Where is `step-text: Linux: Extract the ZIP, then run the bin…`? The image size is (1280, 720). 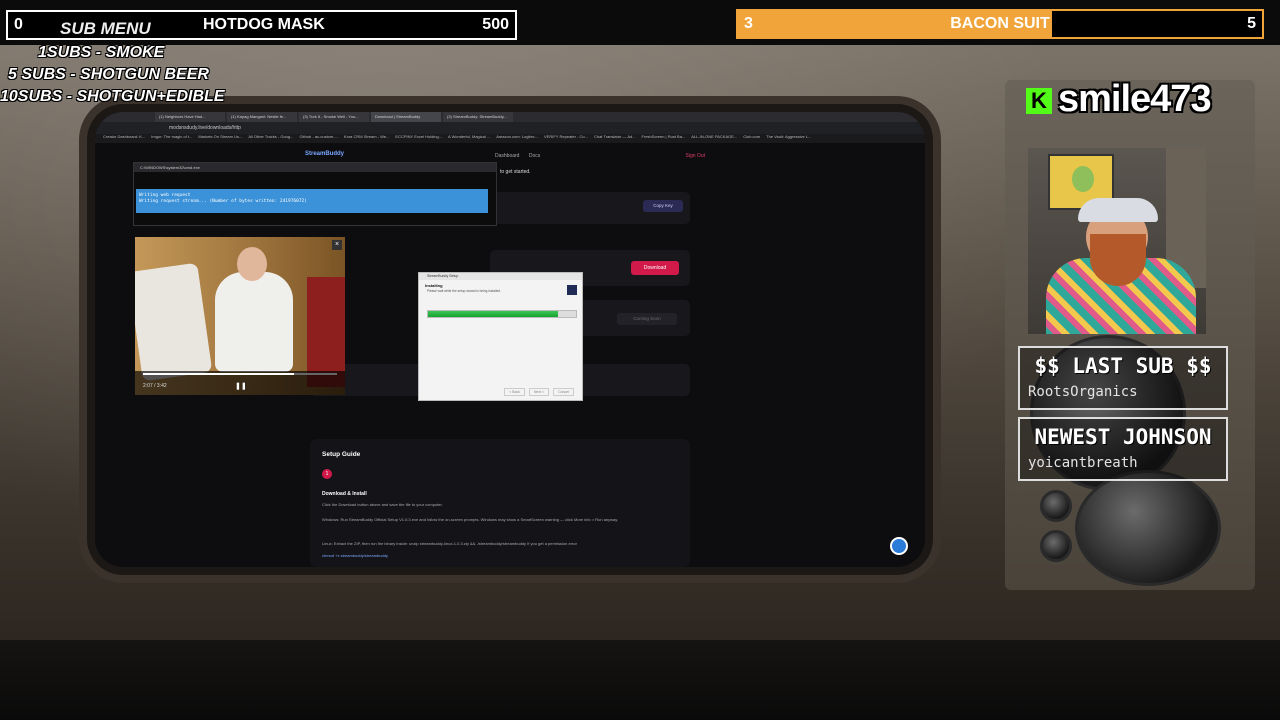 step-text: Linux: Extract the ZIP, then run the bin… is located at coordinates (449, 543).